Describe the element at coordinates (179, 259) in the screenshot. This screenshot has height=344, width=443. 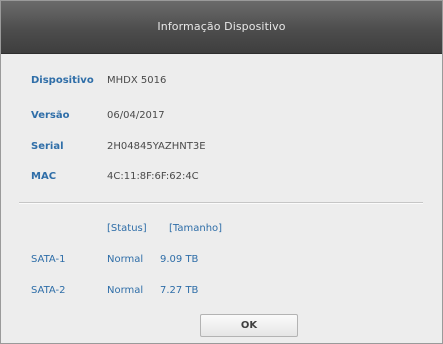
I see `disk-size: 9.09 TB` at that location.